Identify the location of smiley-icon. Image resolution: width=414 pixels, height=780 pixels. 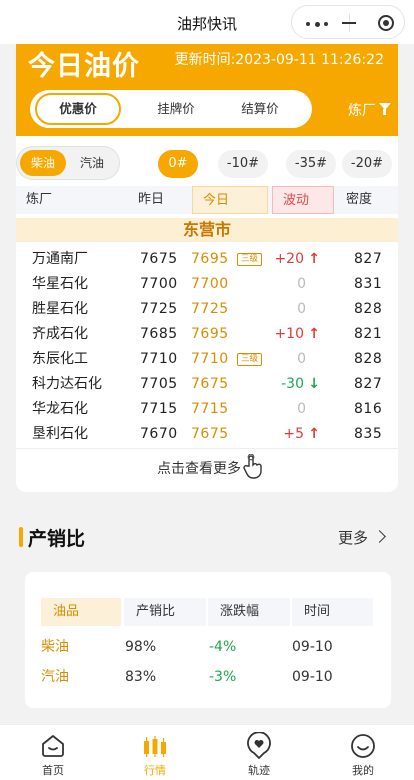
(363, 746).